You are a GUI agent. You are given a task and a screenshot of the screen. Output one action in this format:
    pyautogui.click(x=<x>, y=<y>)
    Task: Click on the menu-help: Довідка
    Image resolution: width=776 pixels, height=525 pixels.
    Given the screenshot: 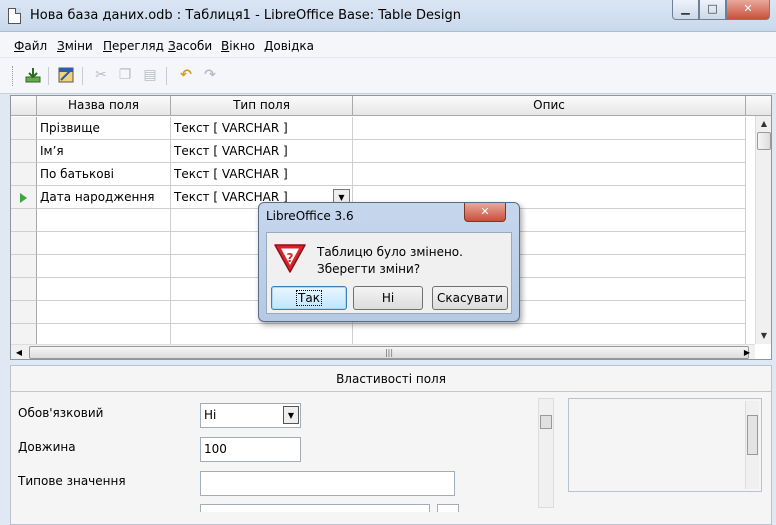 What is the action you would take?
    pyautogui.click(x=289, y=46)
    